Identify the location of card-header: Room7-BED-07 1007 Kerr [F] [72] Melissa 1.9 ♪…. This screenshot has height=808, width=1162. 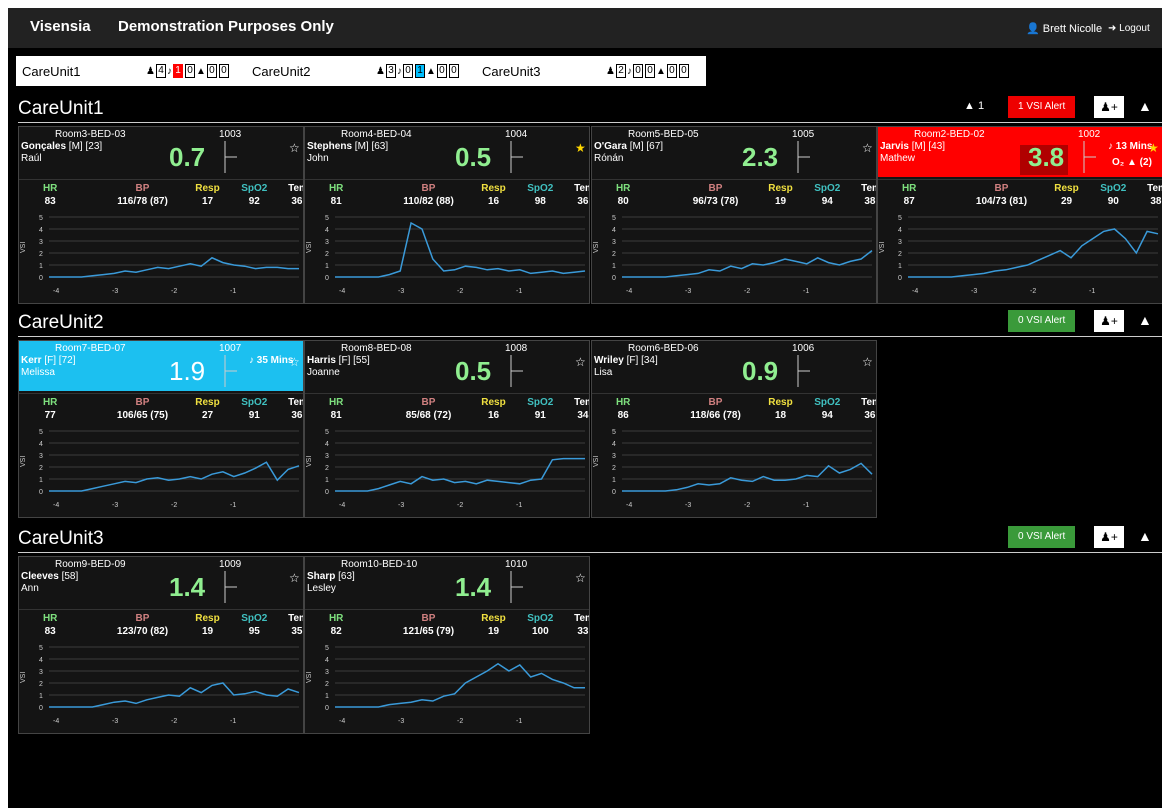
(161, 366).